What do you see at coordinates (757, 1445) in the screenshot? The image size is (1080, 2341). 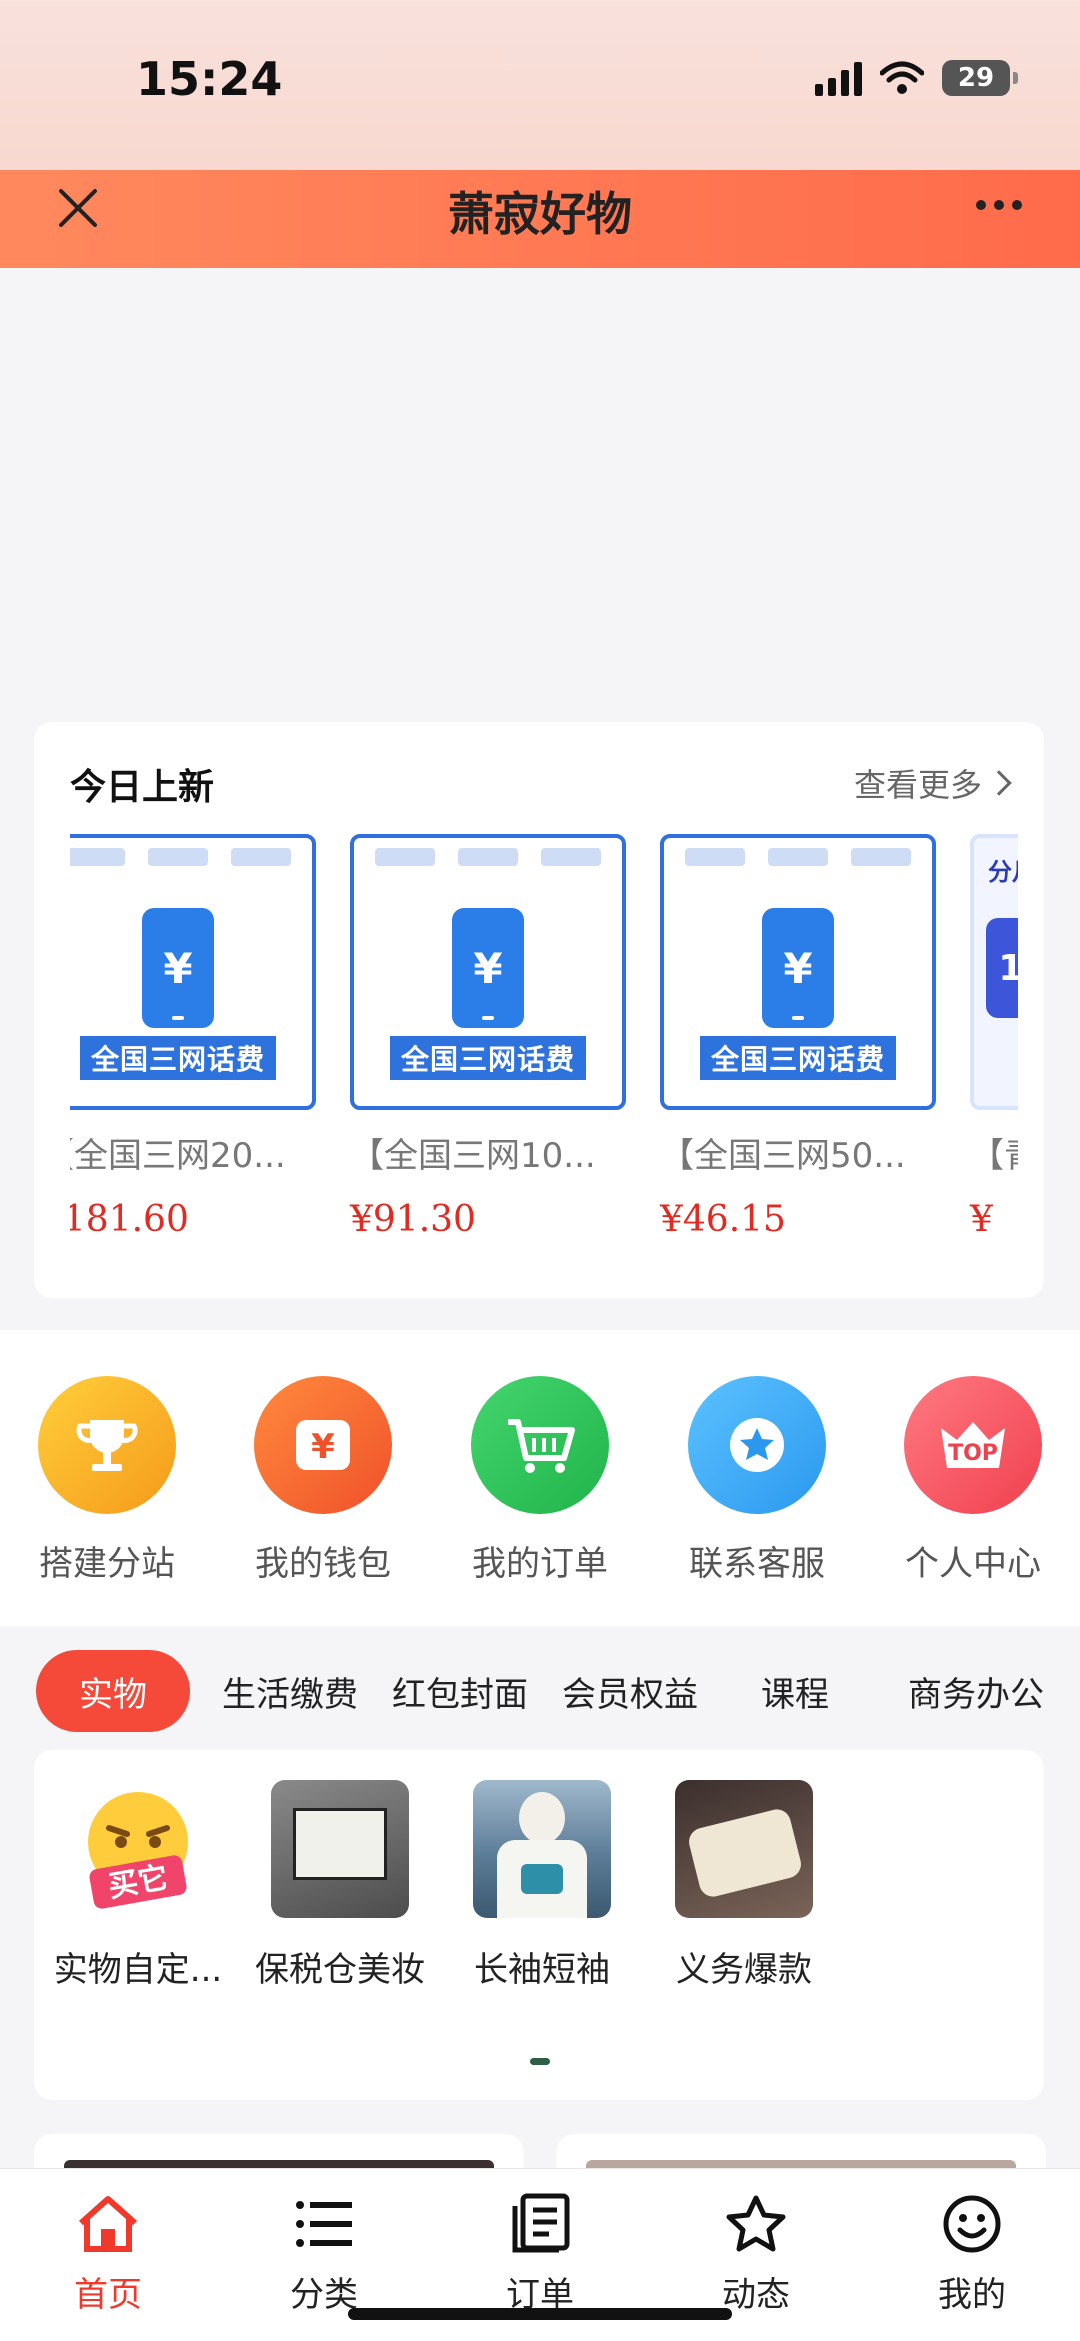 I see `star-badge-icon` at bounding box center [757, 1445].